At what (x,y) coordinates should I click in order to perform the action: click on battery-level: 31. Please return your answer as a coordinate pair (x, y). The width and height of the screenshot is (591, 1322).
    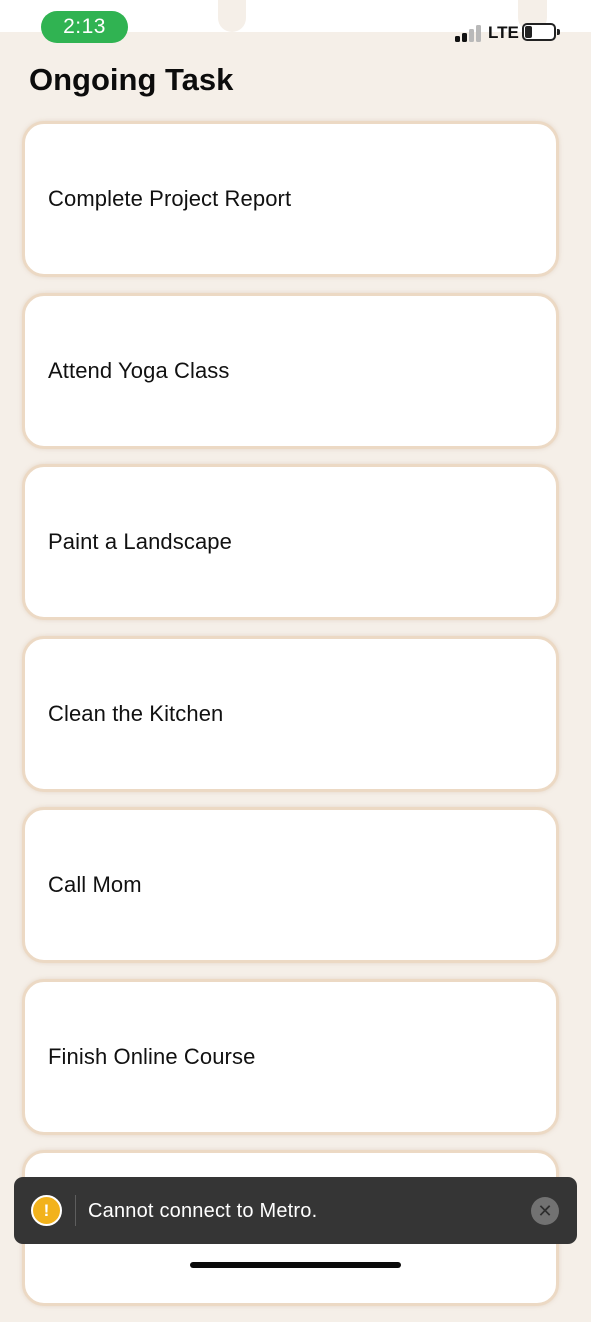
    Looking at the image, I should click on (539, 32).